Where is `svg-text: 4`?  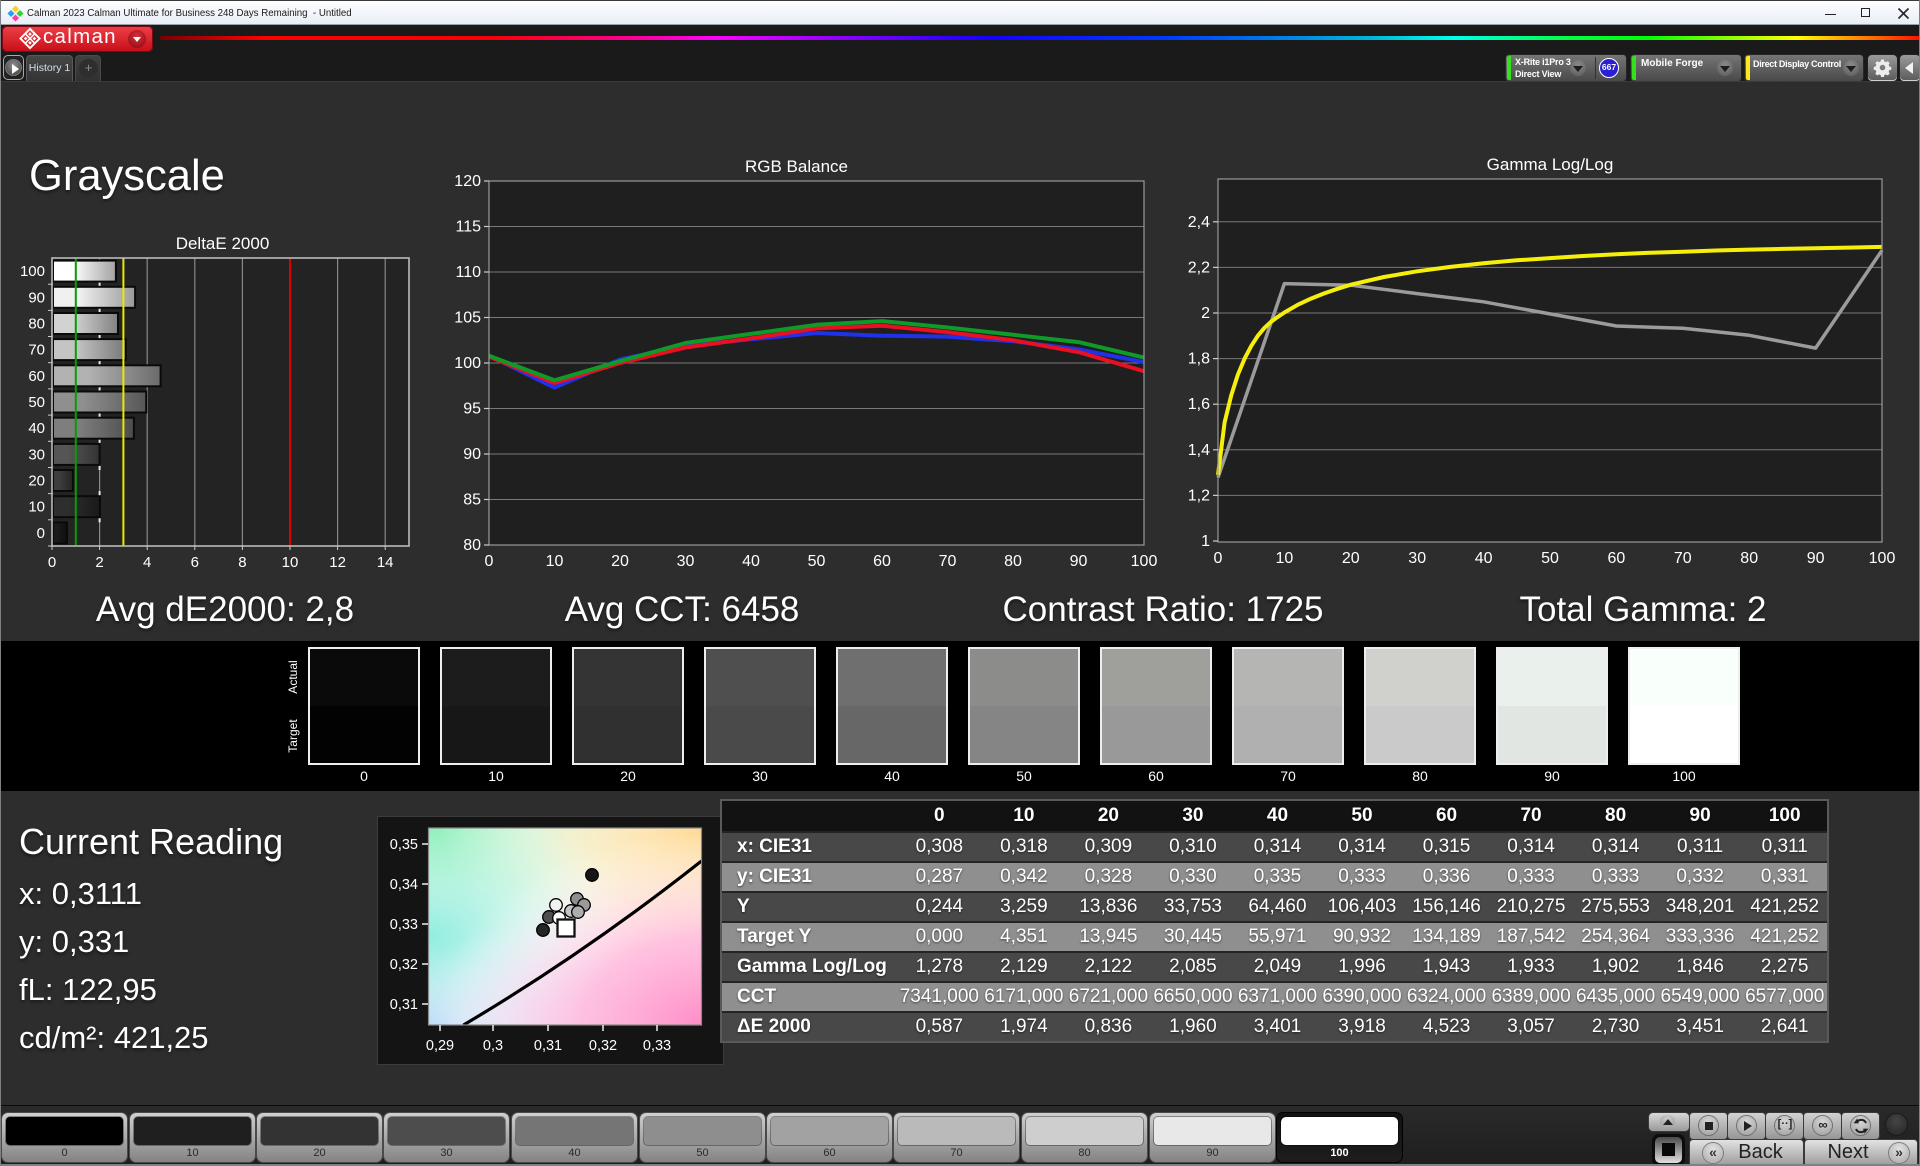 svg-text: 4 is located at coordinates (147, 562).